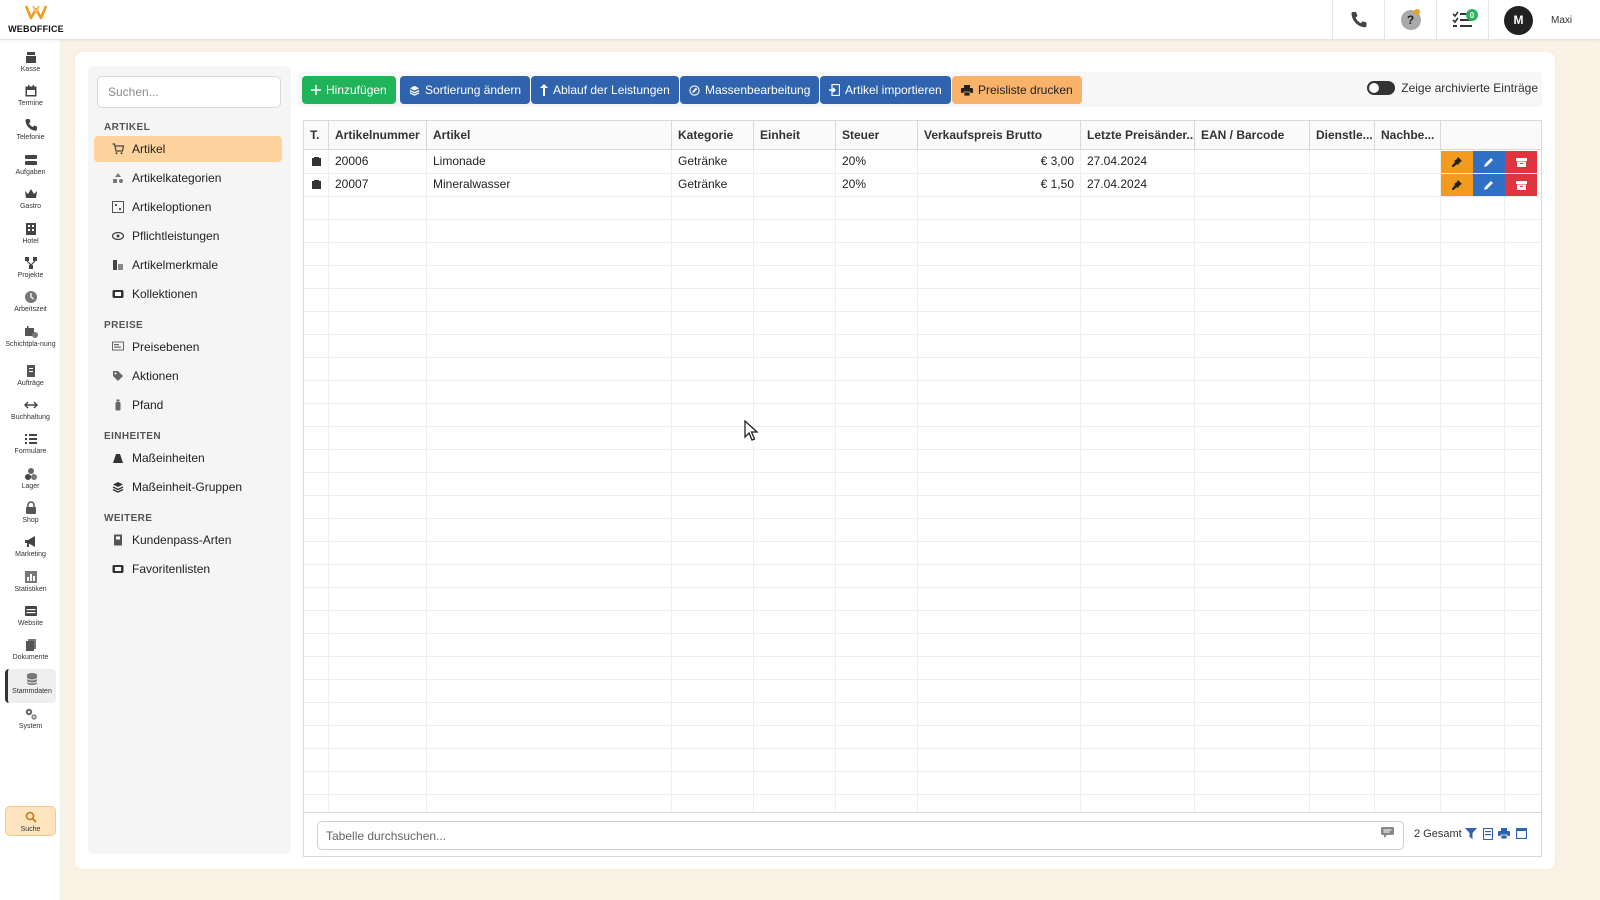 This screenshot has height=900, width=1600. I want to click on eye-icon, so click(118, 236).